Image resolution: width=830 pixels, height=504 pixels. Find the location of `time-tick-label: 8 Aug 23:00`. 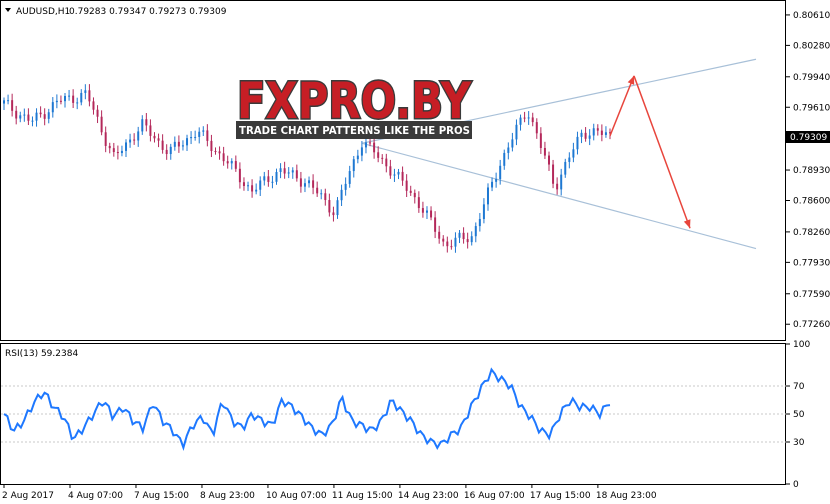

time-tick-label: 8 Aug 23:00 is located at coordinates (227, 496).